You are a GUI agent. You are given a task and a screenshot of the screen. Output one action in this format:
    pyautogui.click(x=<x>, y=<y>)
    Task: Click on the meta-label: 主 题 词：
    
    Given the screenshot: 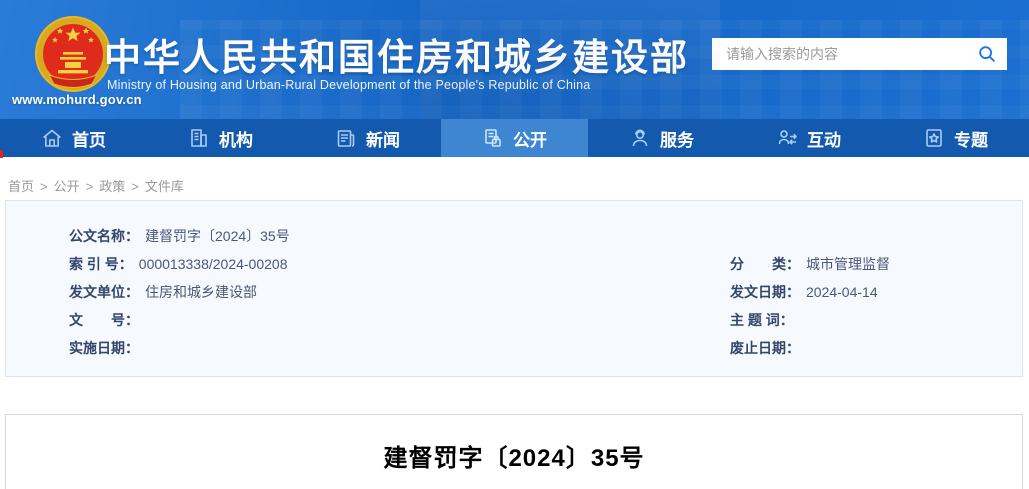 What is the action you would take?
    pyautogui.click(x=762, y=320)
    